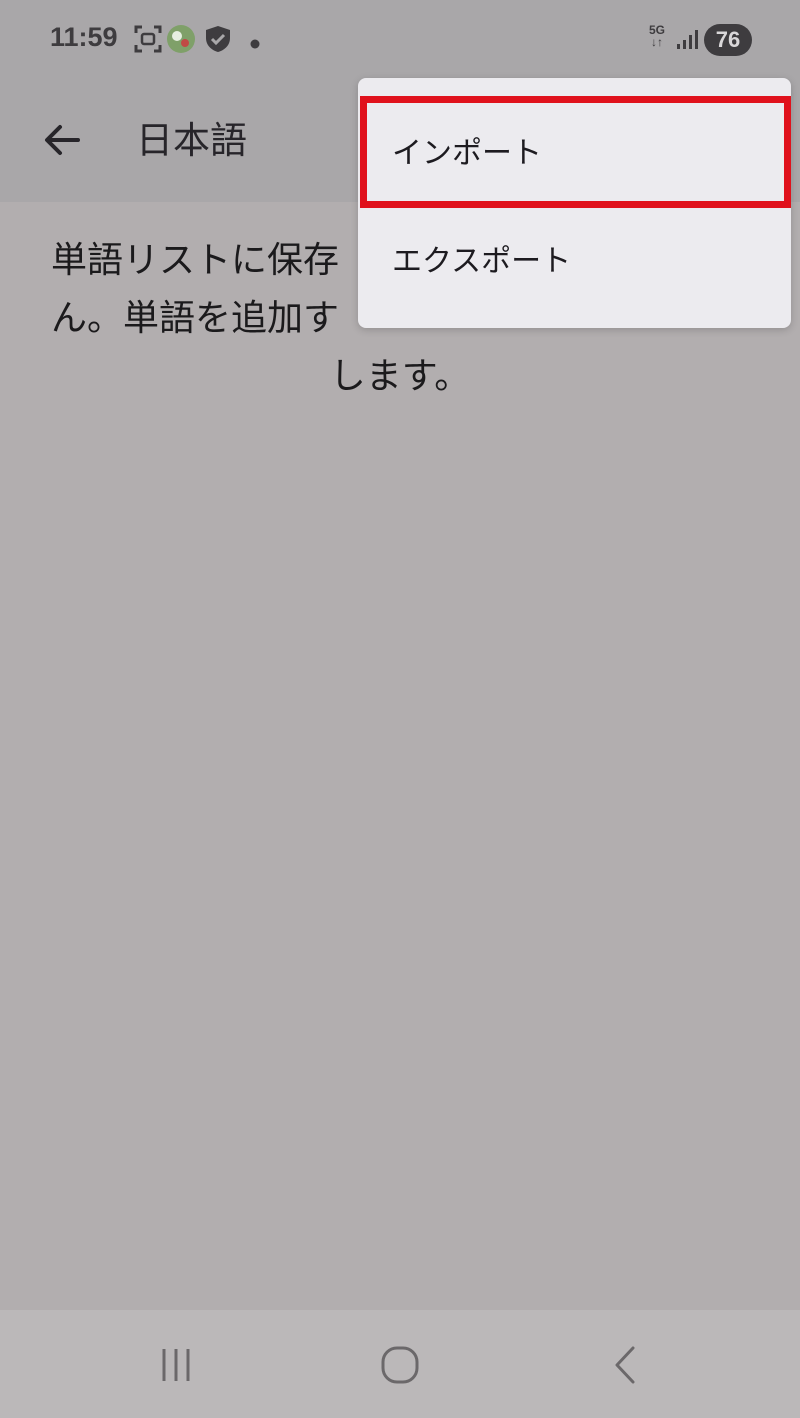 This screenshot has height=1418, width=800. I want to click on back-icon, so click(625, 1365).